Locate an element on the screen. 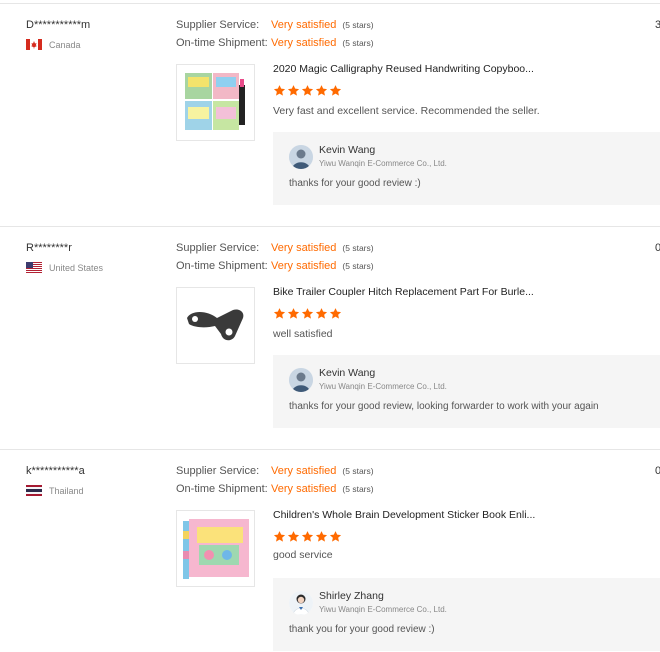  review-comment: good service is located at coordinates (303, 555).